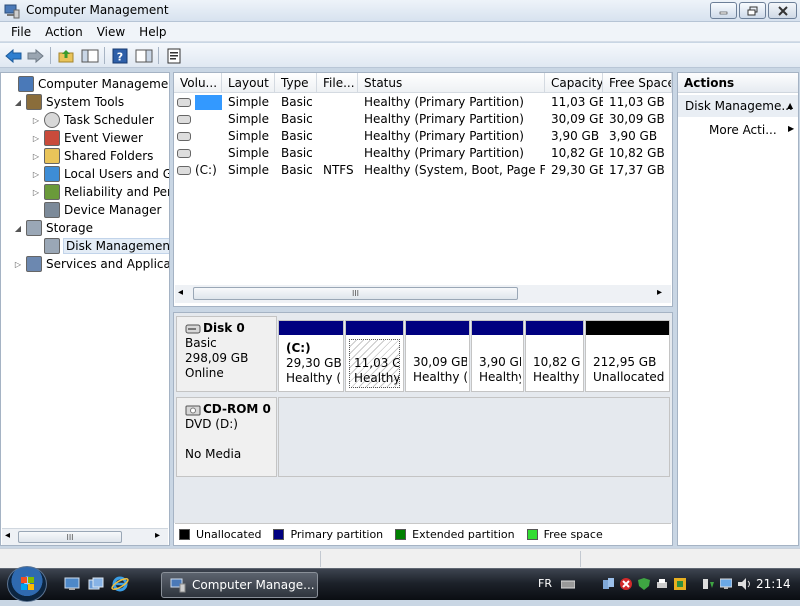  I want to click on volume-list-horizontal-scrollbar: ◂ III ▸, so click(423, 294).